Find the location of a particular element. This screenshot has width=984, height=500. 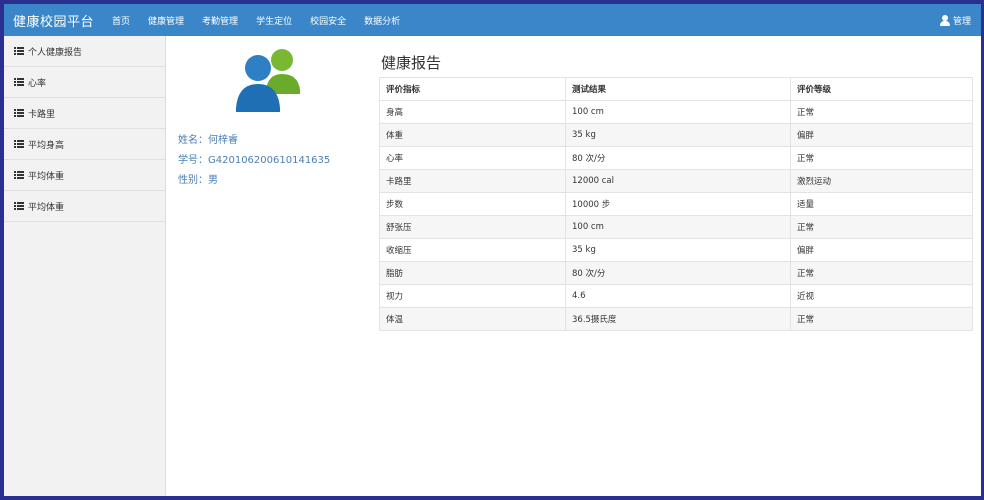

table-row: 身高 100 cm 正常 is located at coordinates (676, 112).